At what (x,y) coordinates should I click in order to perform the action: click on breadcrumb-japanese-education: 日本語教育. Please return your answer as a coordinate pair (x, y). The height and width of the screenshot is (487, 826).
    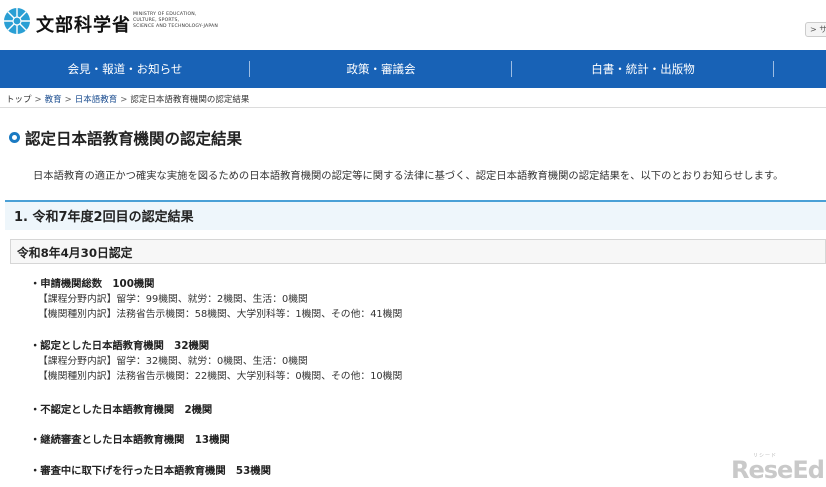
    Looking at the image, I should click on (96, 100).